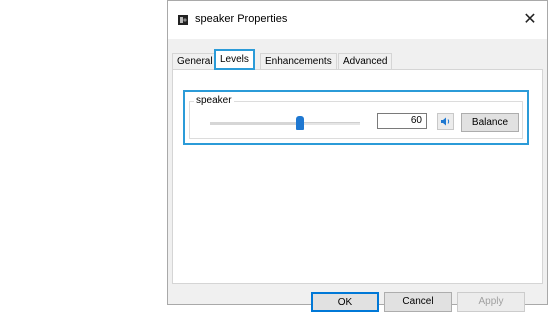  What do you see at coordinates (345, 302) in the screenshot?
I see `ok-button: OK` at bounding box center [345, 302].